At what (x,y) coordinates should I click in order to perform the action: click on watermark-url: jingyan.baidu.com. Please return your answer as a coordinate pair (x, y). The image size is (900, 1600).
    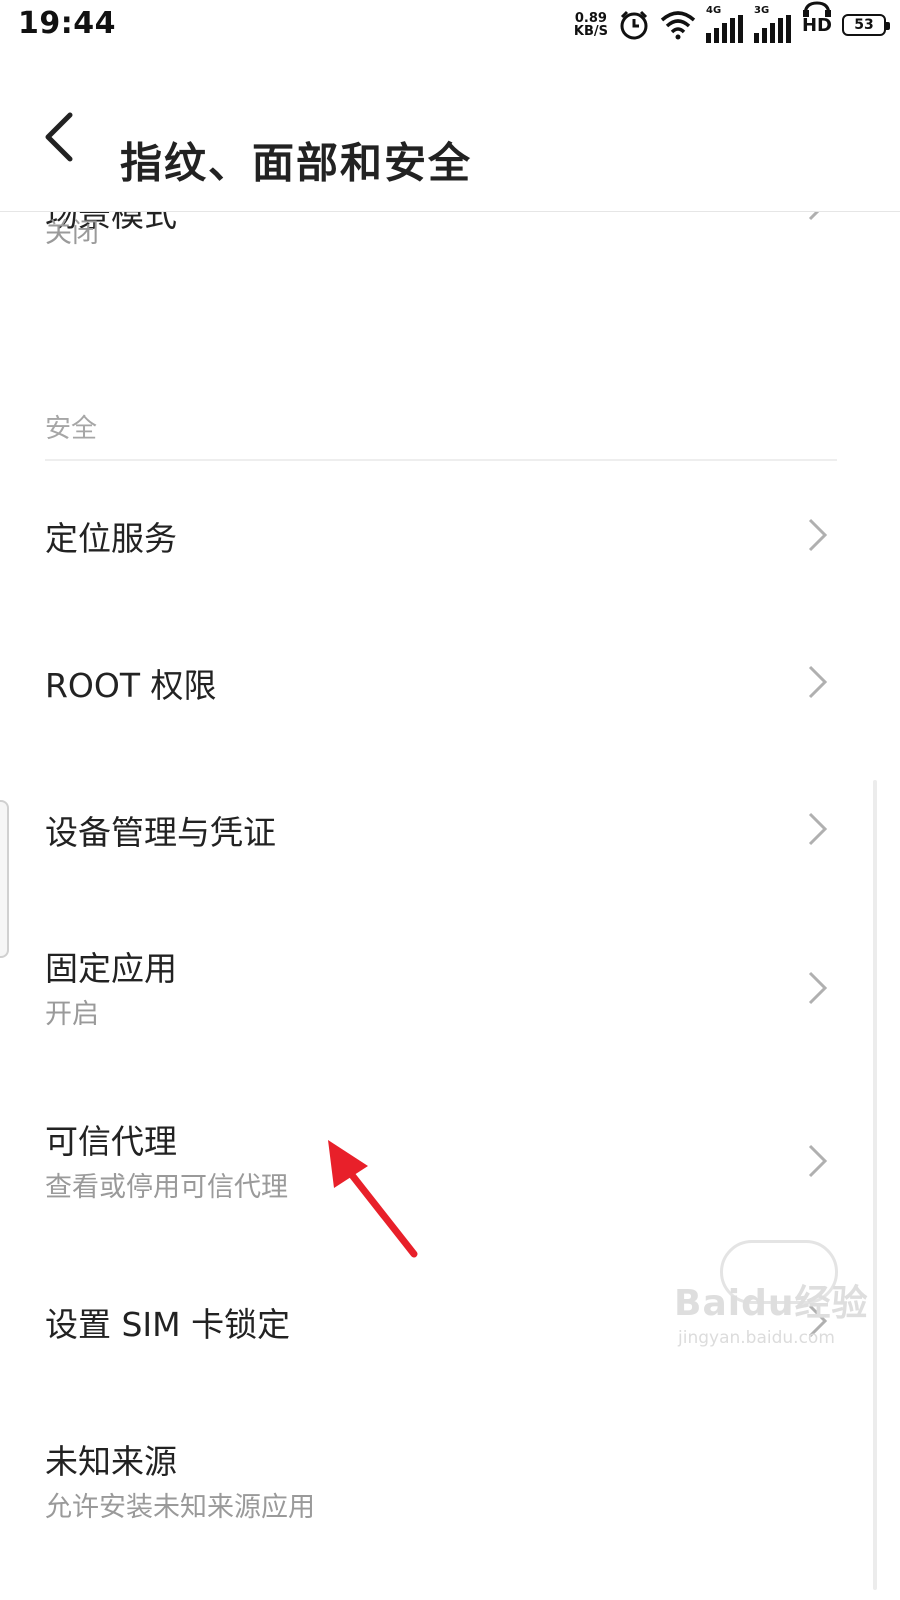
    Looking at the image, I should click on (756, 1338).